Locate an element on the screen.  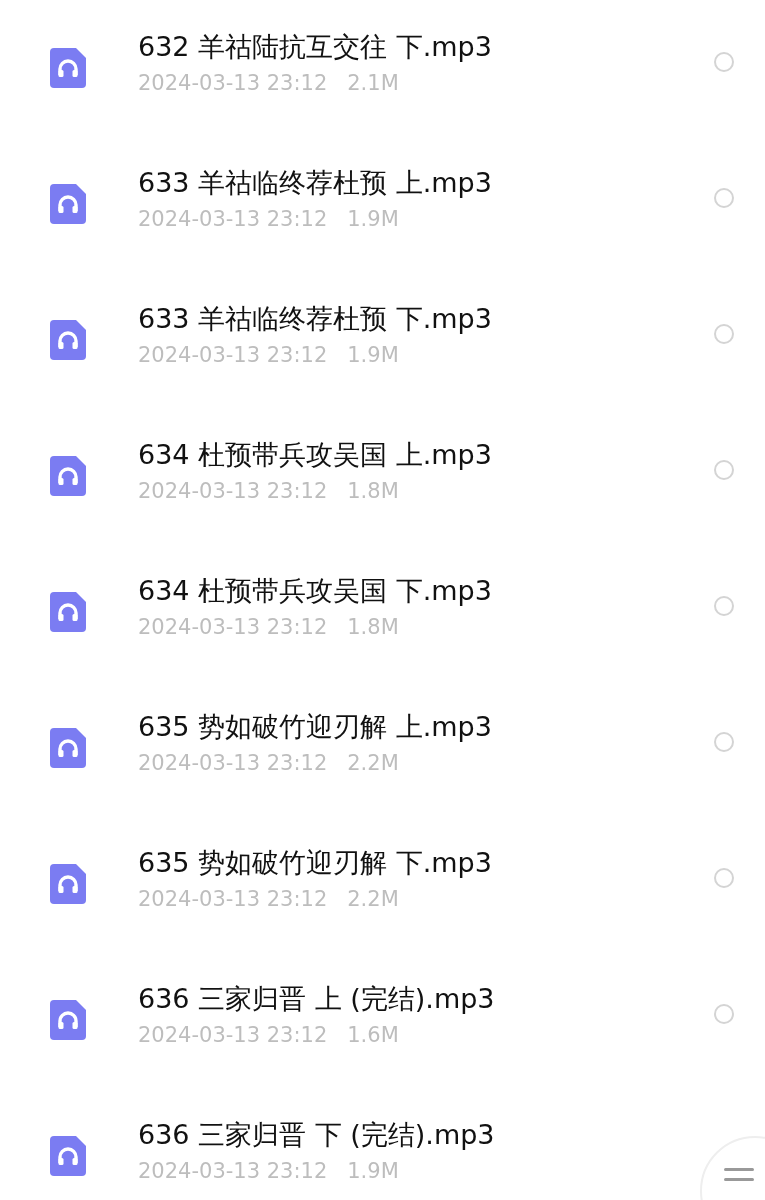
file-name: 634 杜预带兵攻吴国 上.mp3 is located at coordinates (315, 455).